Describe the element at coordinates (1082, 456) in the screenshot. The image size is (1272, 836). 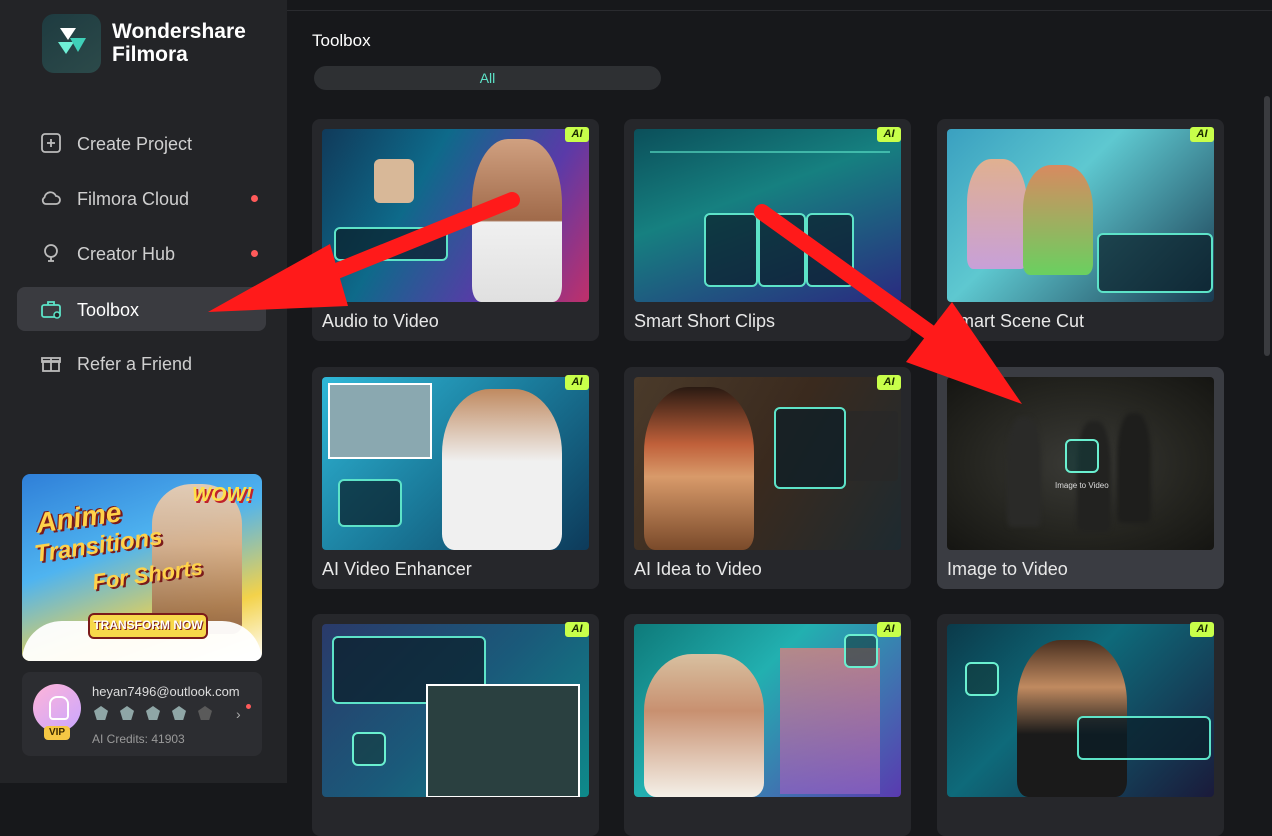
I see `image-to-video-icon` at that location.